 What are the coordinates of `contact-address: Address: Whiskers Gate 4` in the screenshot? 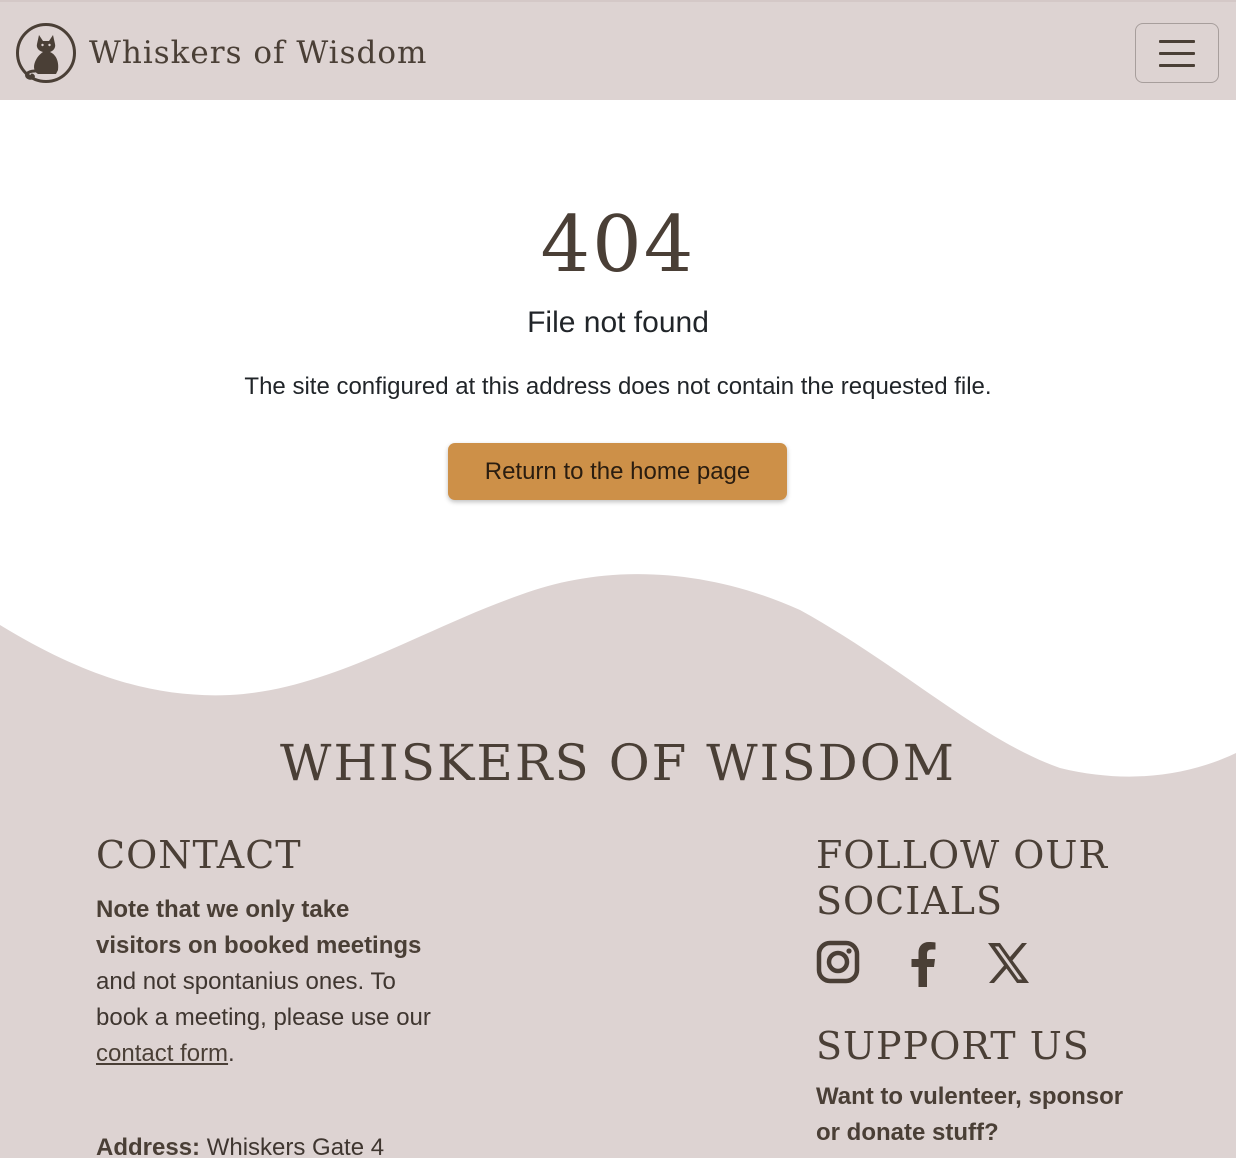 It's located at (240, 1148).